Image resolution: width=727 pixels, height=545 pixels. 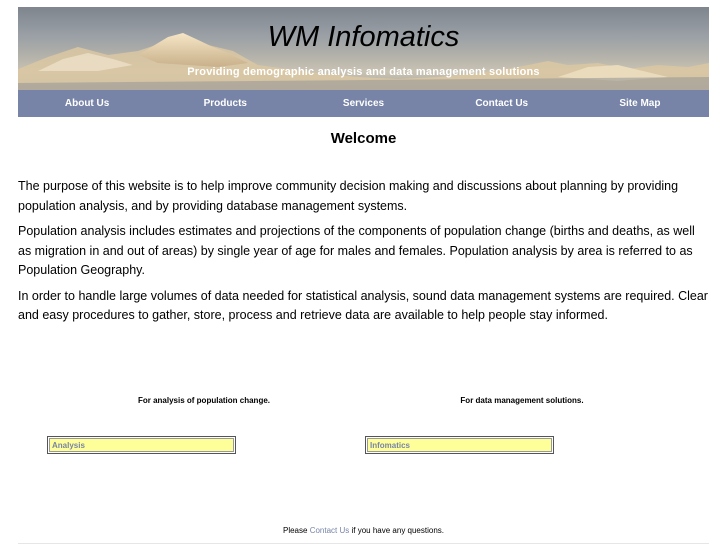 What do you see at coordinates (330, 530) in the screenshot?
I see `footer-contact-link: Contact Us` at bounding box center [330, 530].